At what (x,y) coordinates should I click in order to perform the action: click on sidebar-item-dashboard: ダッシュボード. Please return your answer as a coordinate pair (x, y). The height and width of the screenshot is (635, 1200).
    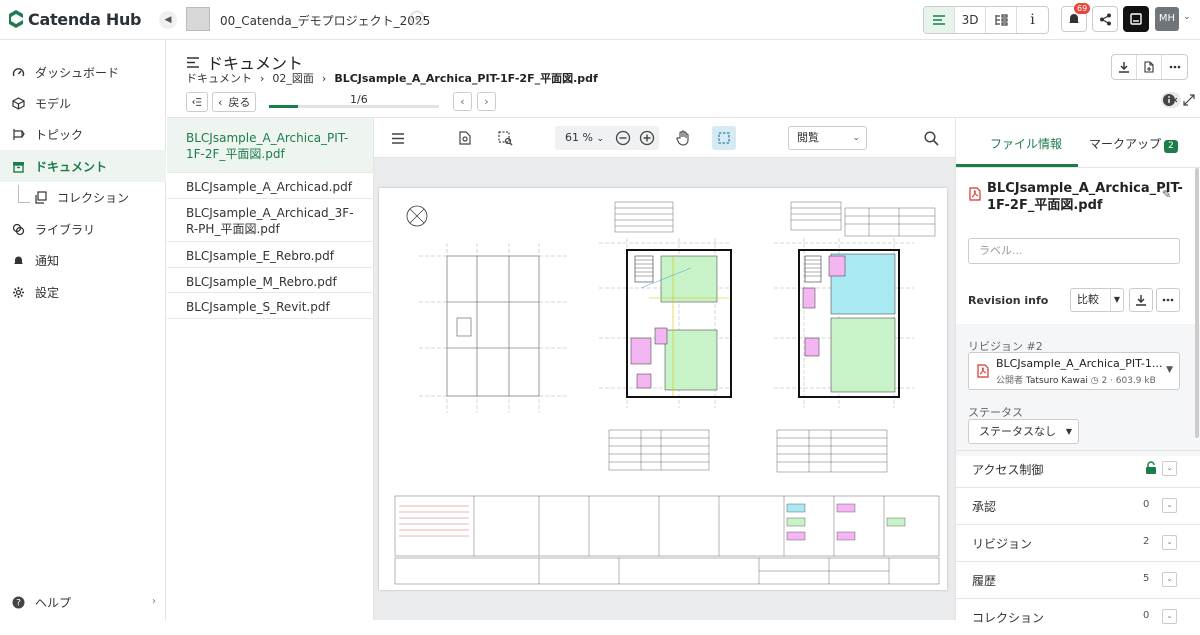
    Looking at the image, I should click on (83, 72).